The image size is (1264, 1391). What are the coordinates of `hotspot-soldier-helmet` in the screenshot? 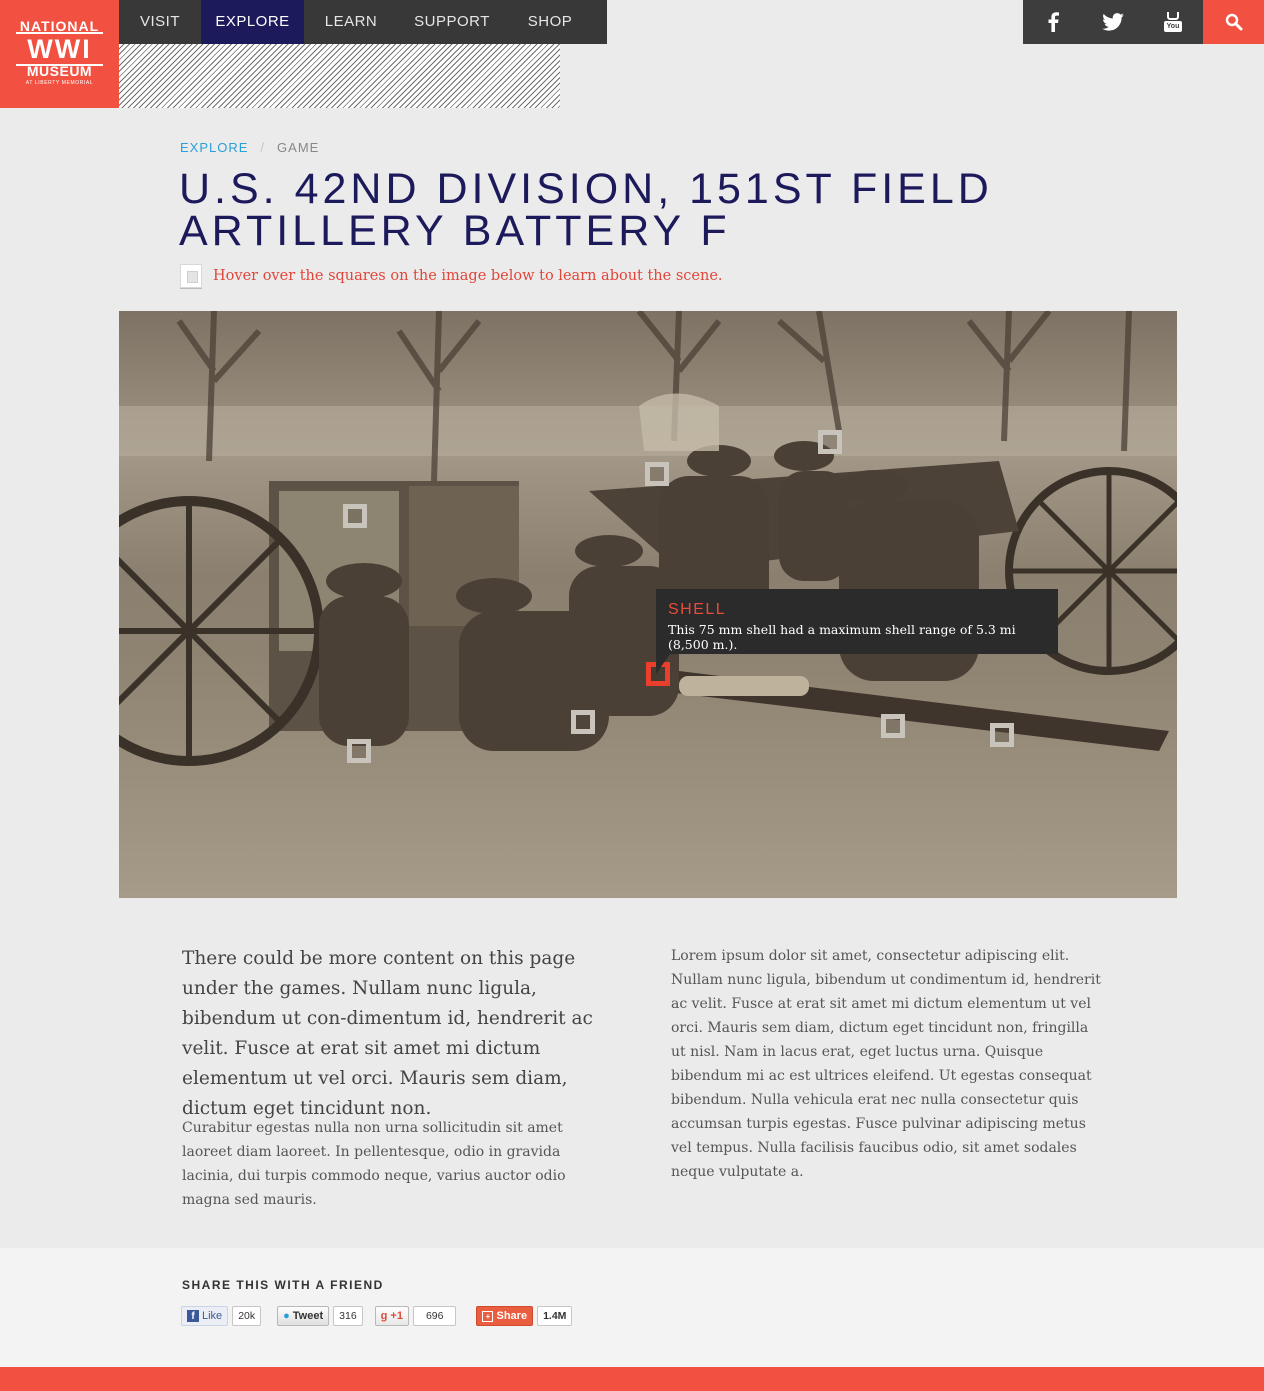 It's located at (830, 442).